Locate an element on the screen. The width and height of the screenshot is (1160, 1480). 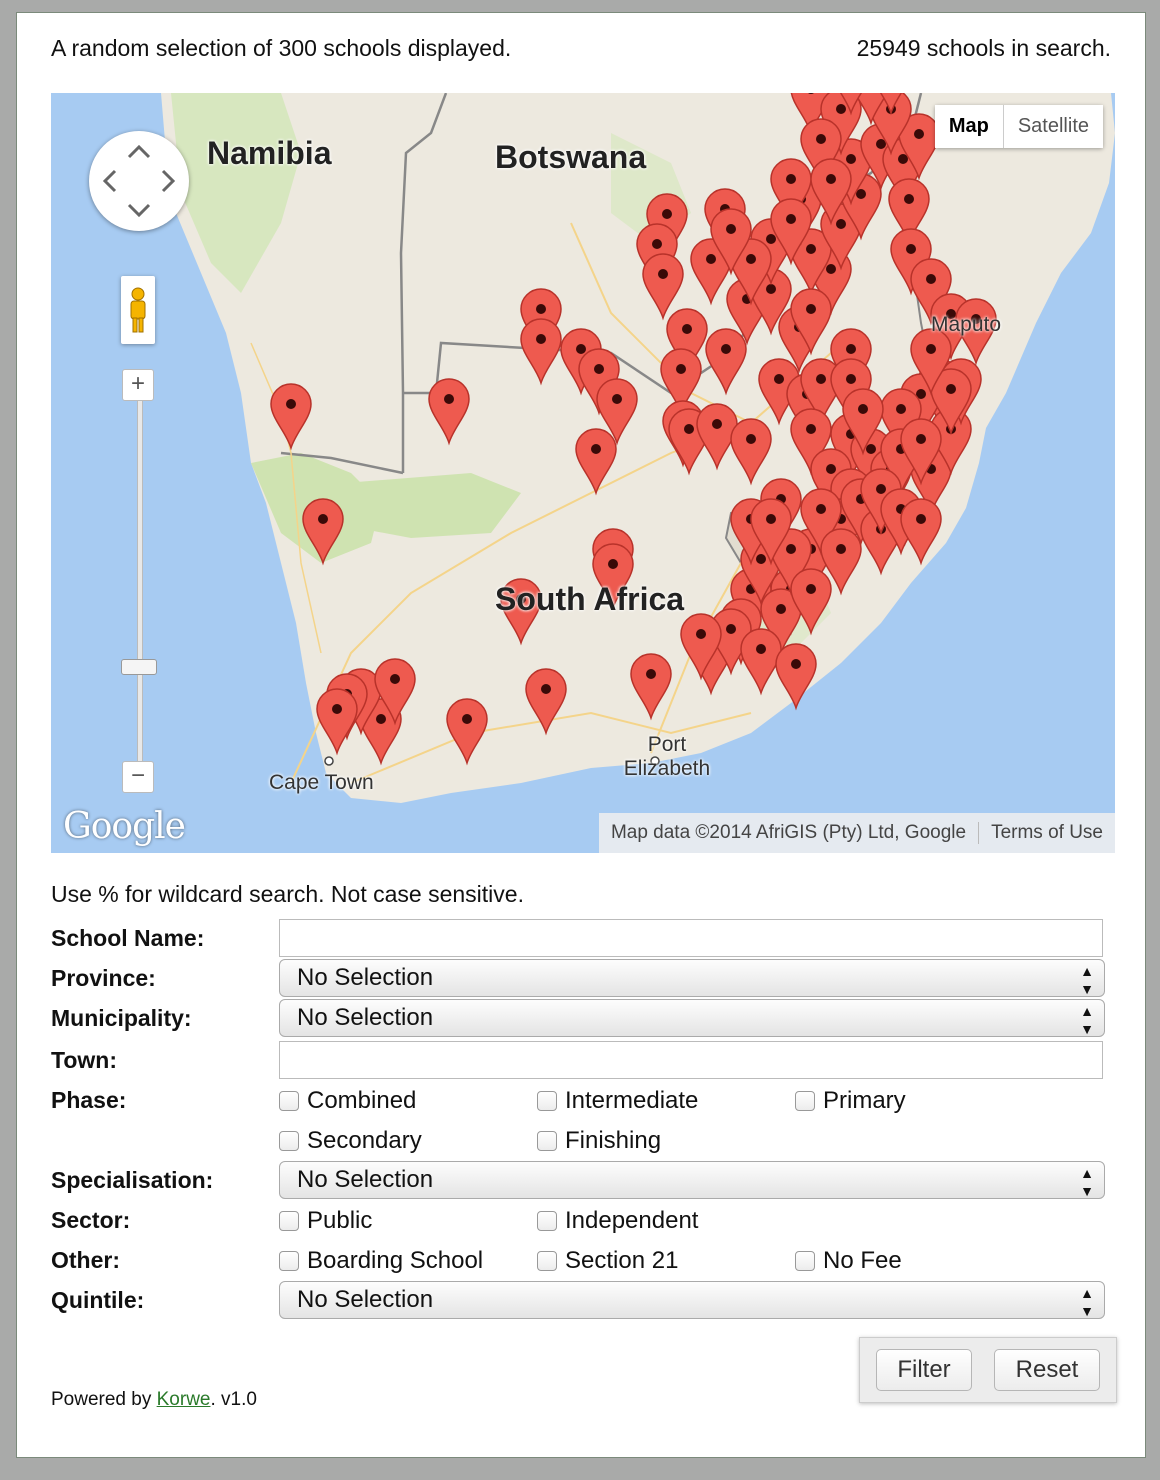
other-no-fee-checkbox: No Fee is located at coordinates (848, 1261).